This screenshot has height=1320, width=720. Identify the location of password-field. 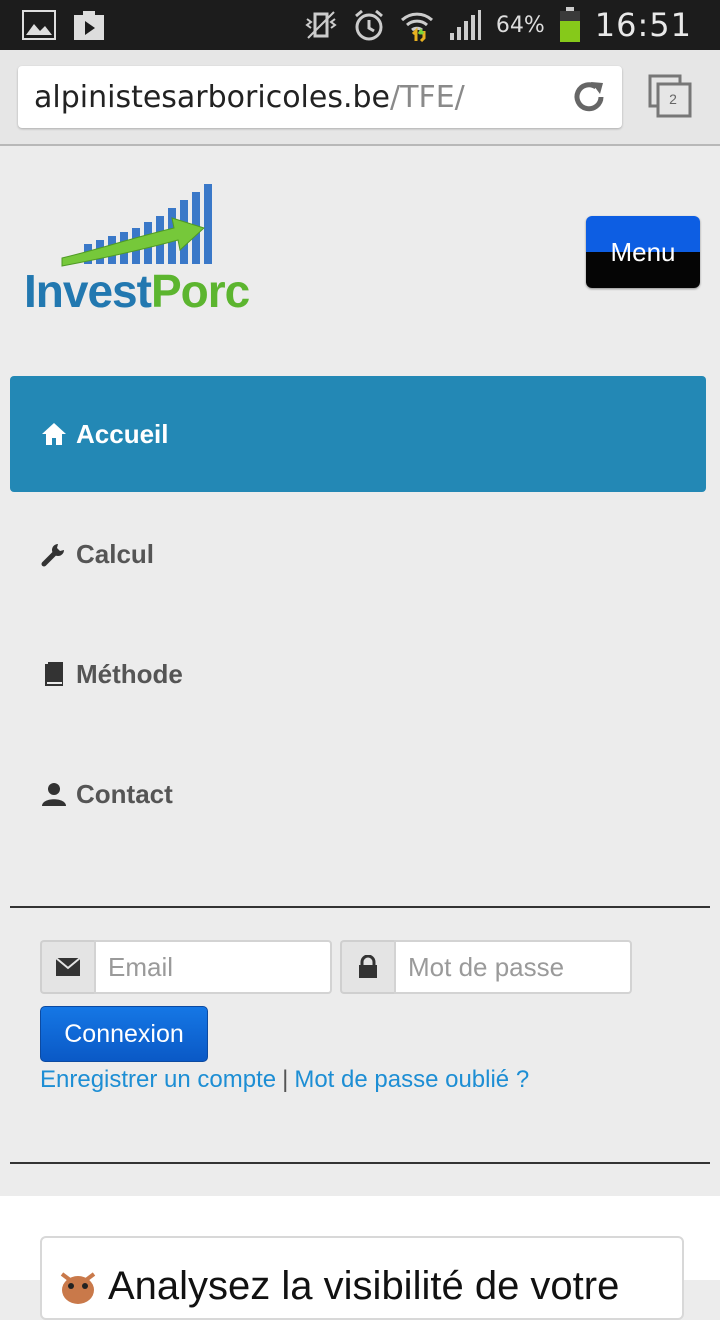
(513, 967).